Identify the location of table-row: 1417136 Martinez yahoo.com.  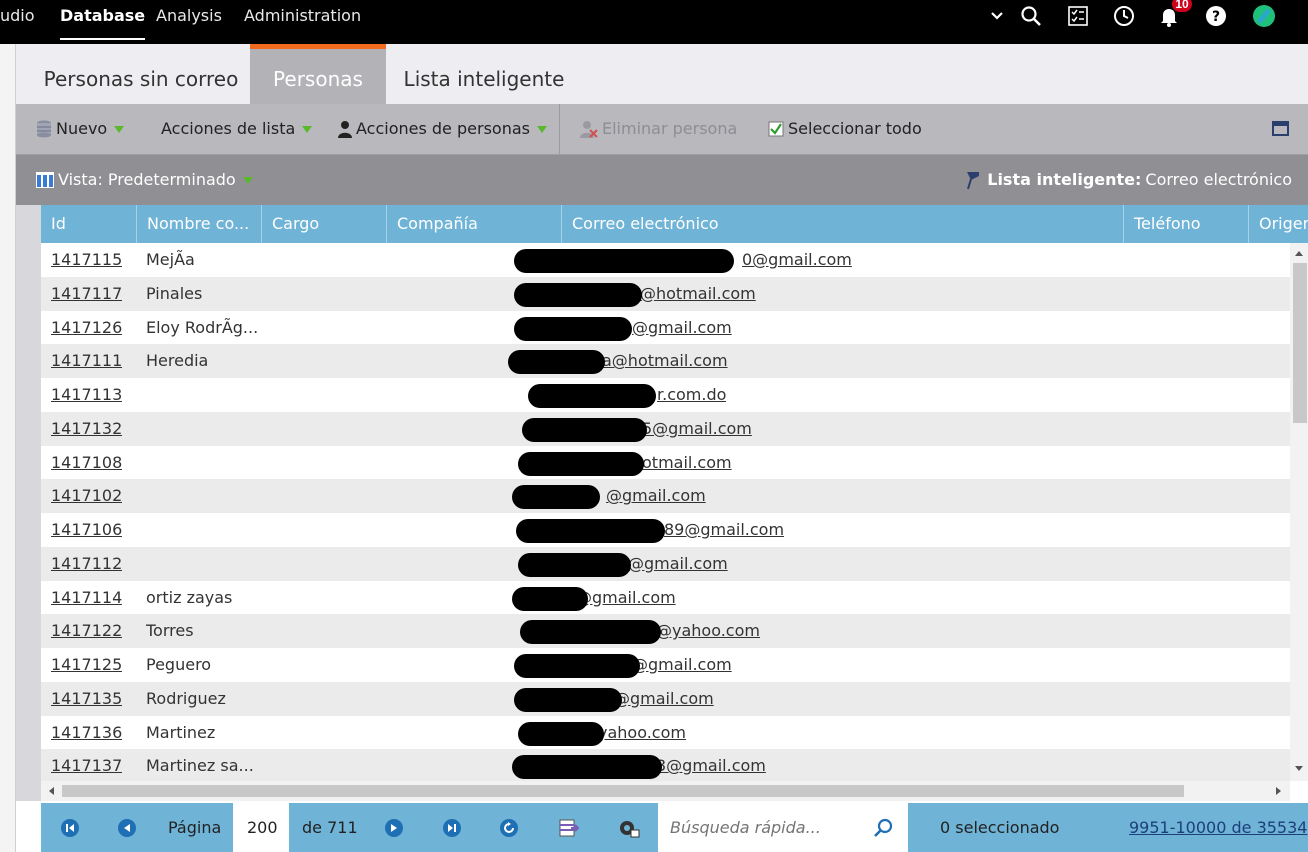
(665, 732).